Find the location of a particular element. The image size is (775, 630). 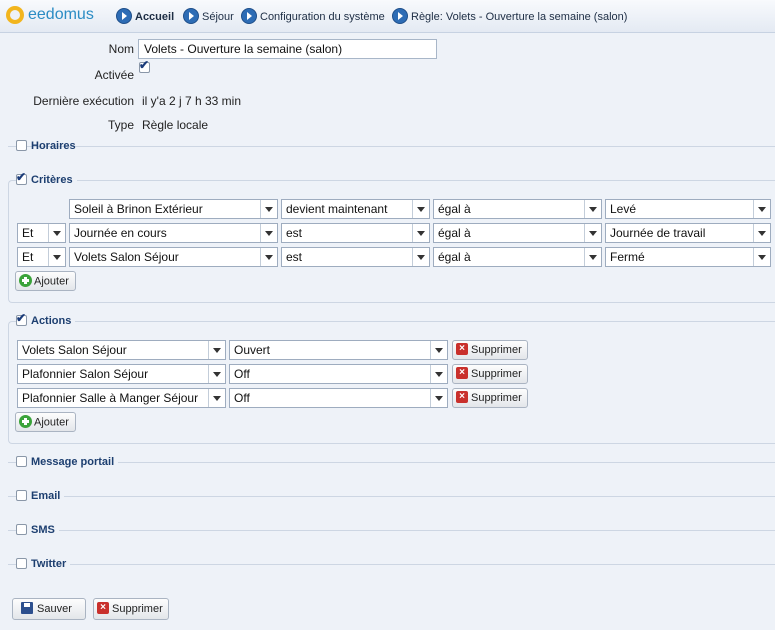

section-title: Horaires is located at coordinates (53, 146).